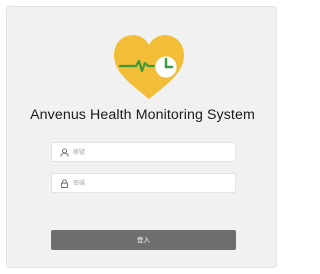 This screenshot has height=274, width=320. I want to click on password-field, so click(143, 183).